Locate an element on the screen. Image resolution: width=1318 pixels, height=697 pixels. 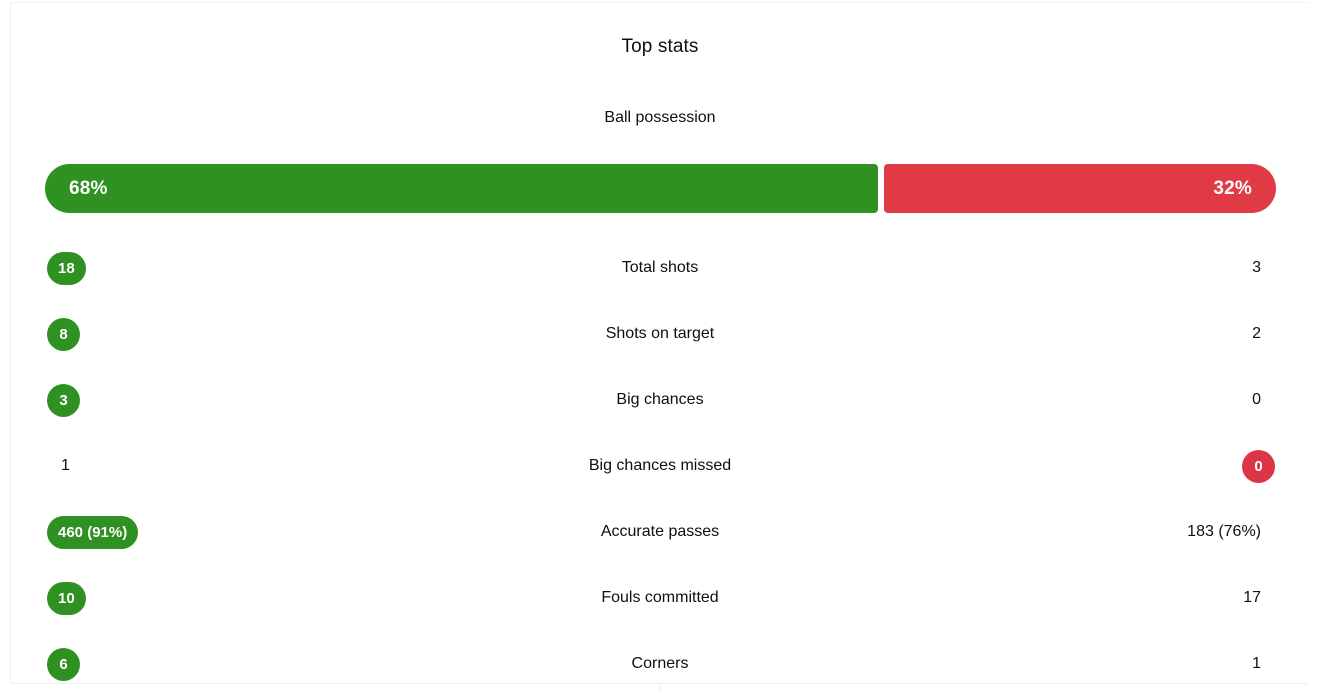
stat-row: 18 Total shots 3 is located at coordinates (660, 268).